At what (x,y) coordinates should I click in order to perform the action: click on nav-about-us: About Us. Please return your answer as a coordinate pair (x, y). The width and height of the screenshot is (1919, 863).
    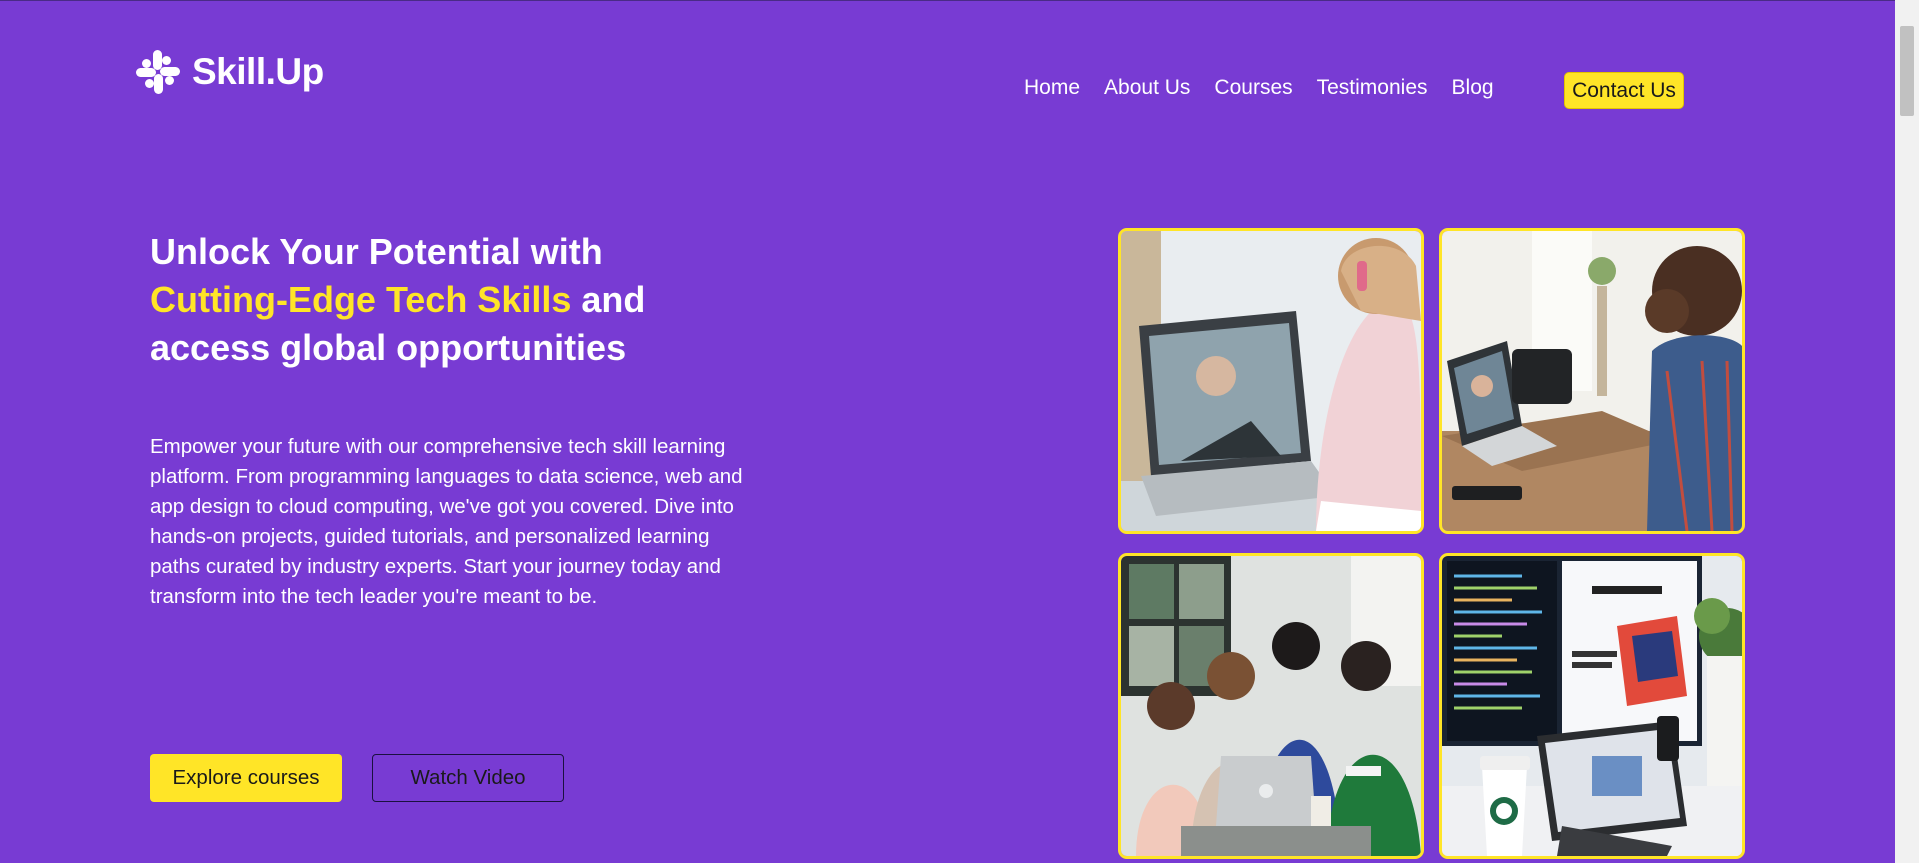
    Looking at the image, I should click on (1147, 88).